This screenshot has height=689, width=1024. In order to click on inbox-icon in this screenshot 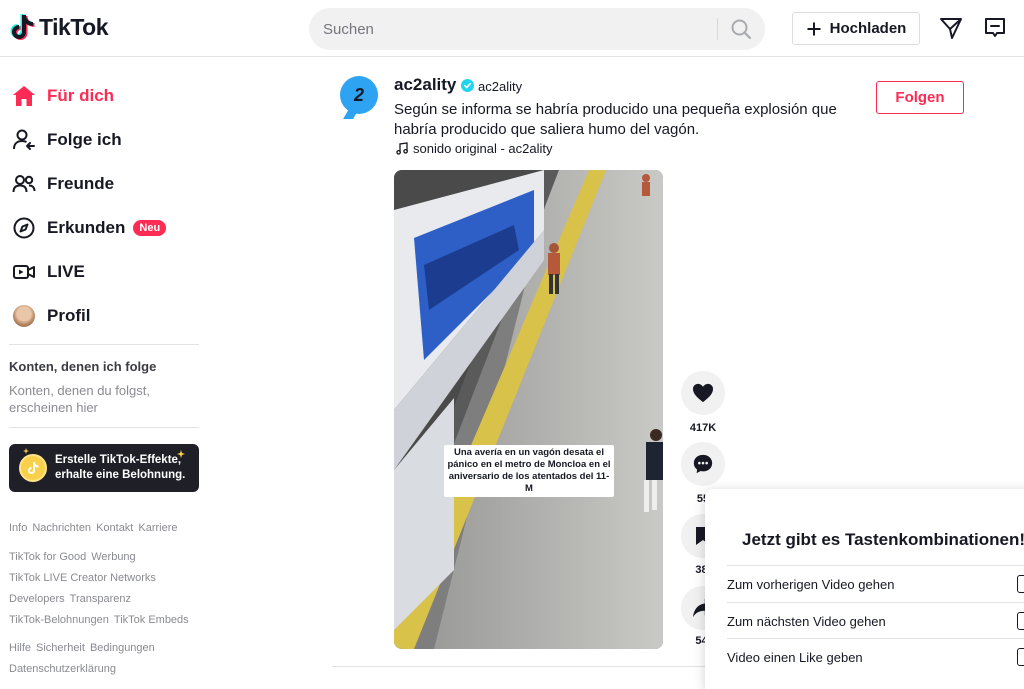, I will do `click(995, 28)`.